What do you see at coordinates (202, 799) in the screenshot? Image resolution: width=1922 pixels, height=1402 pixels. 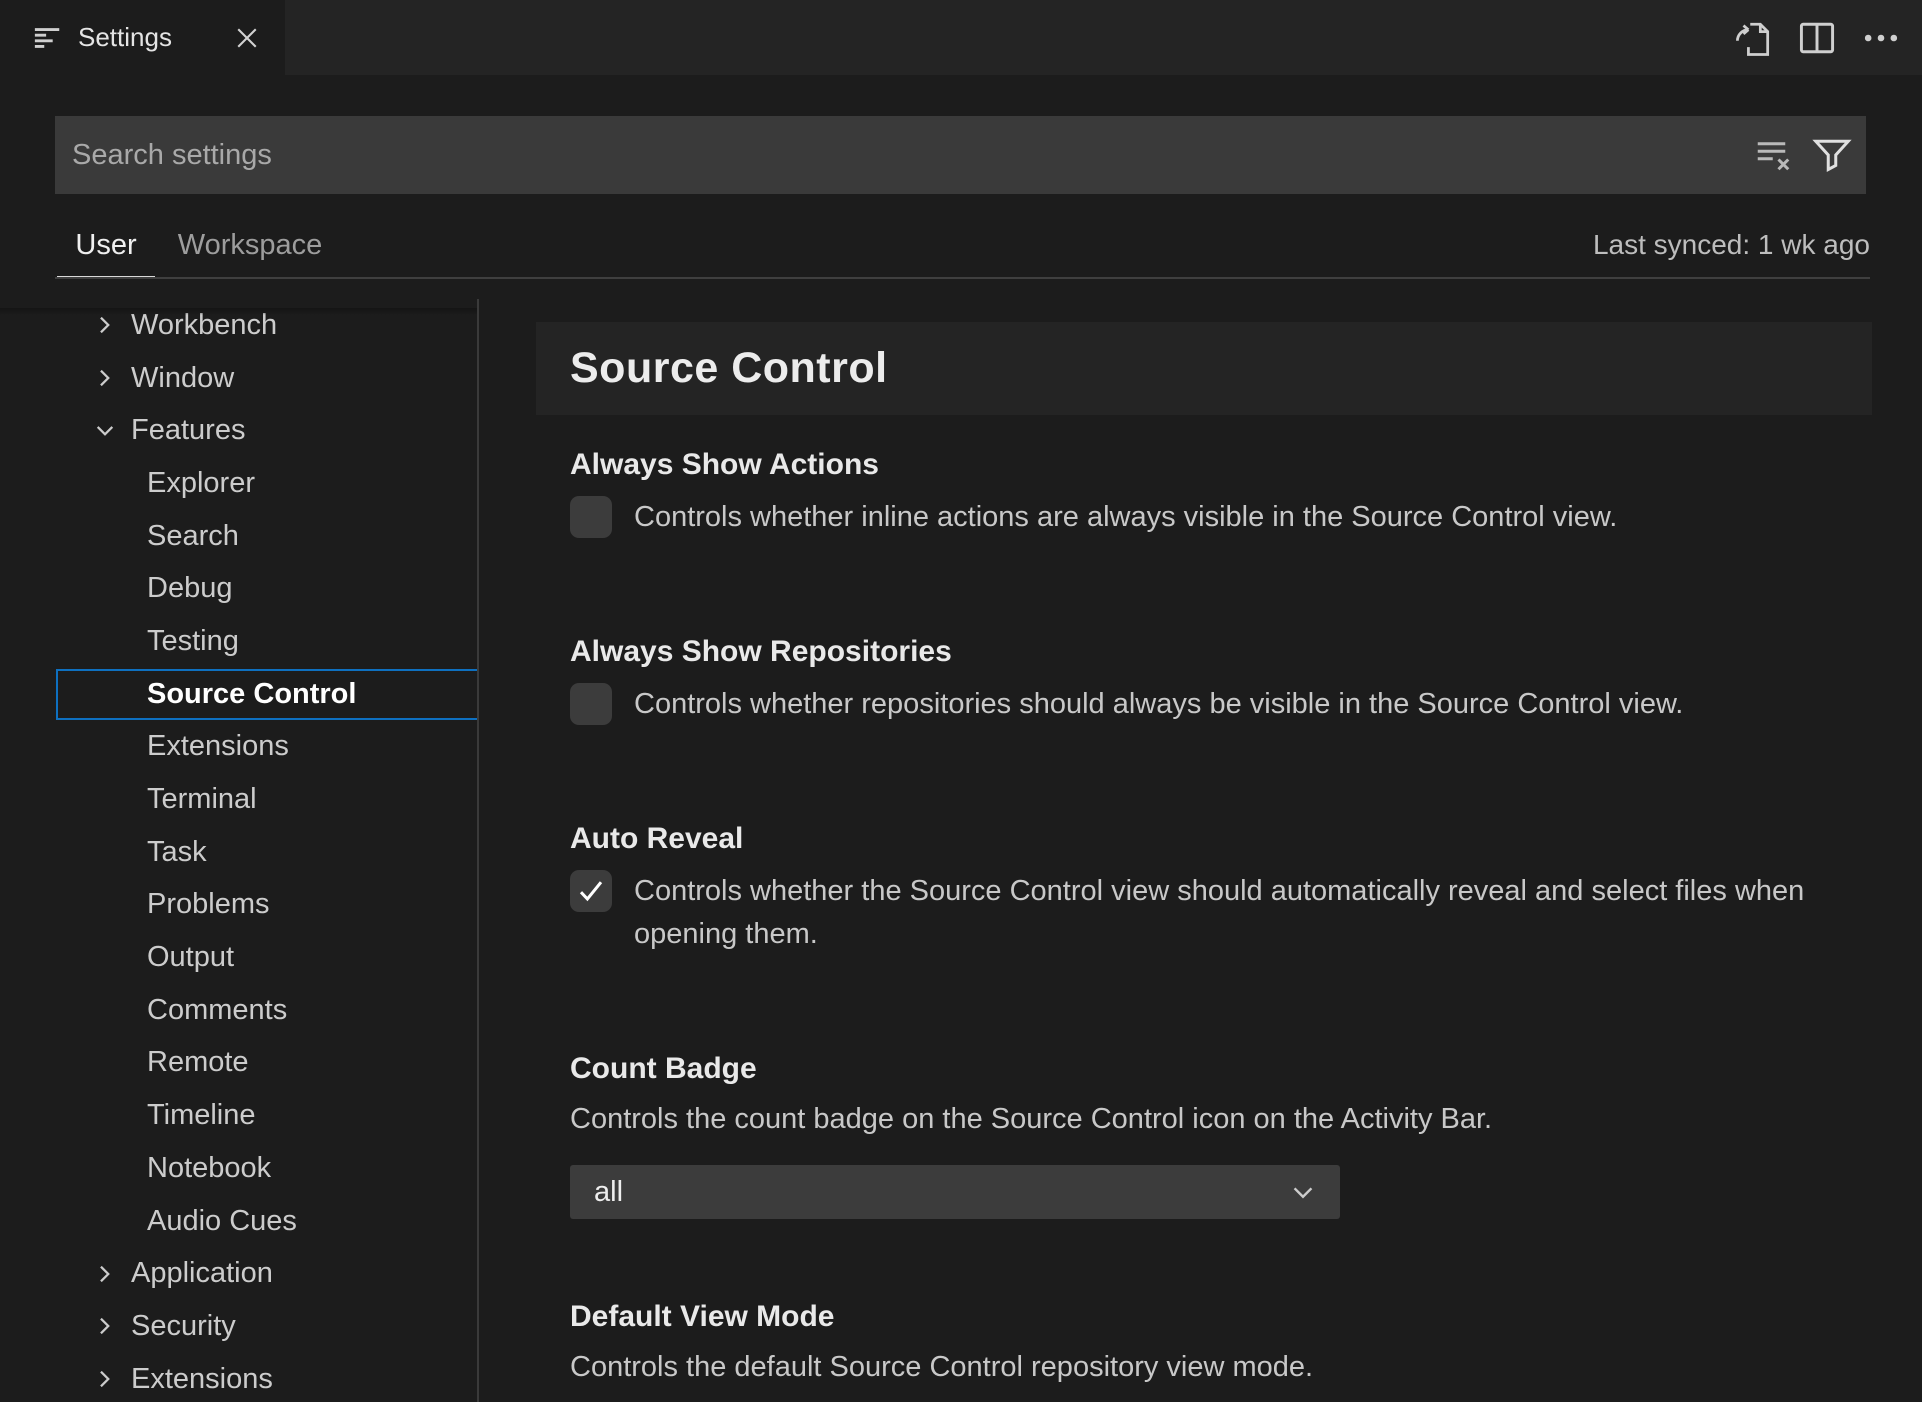 I see `toc-item-label: Terminal` at bounding box center [202, 799].